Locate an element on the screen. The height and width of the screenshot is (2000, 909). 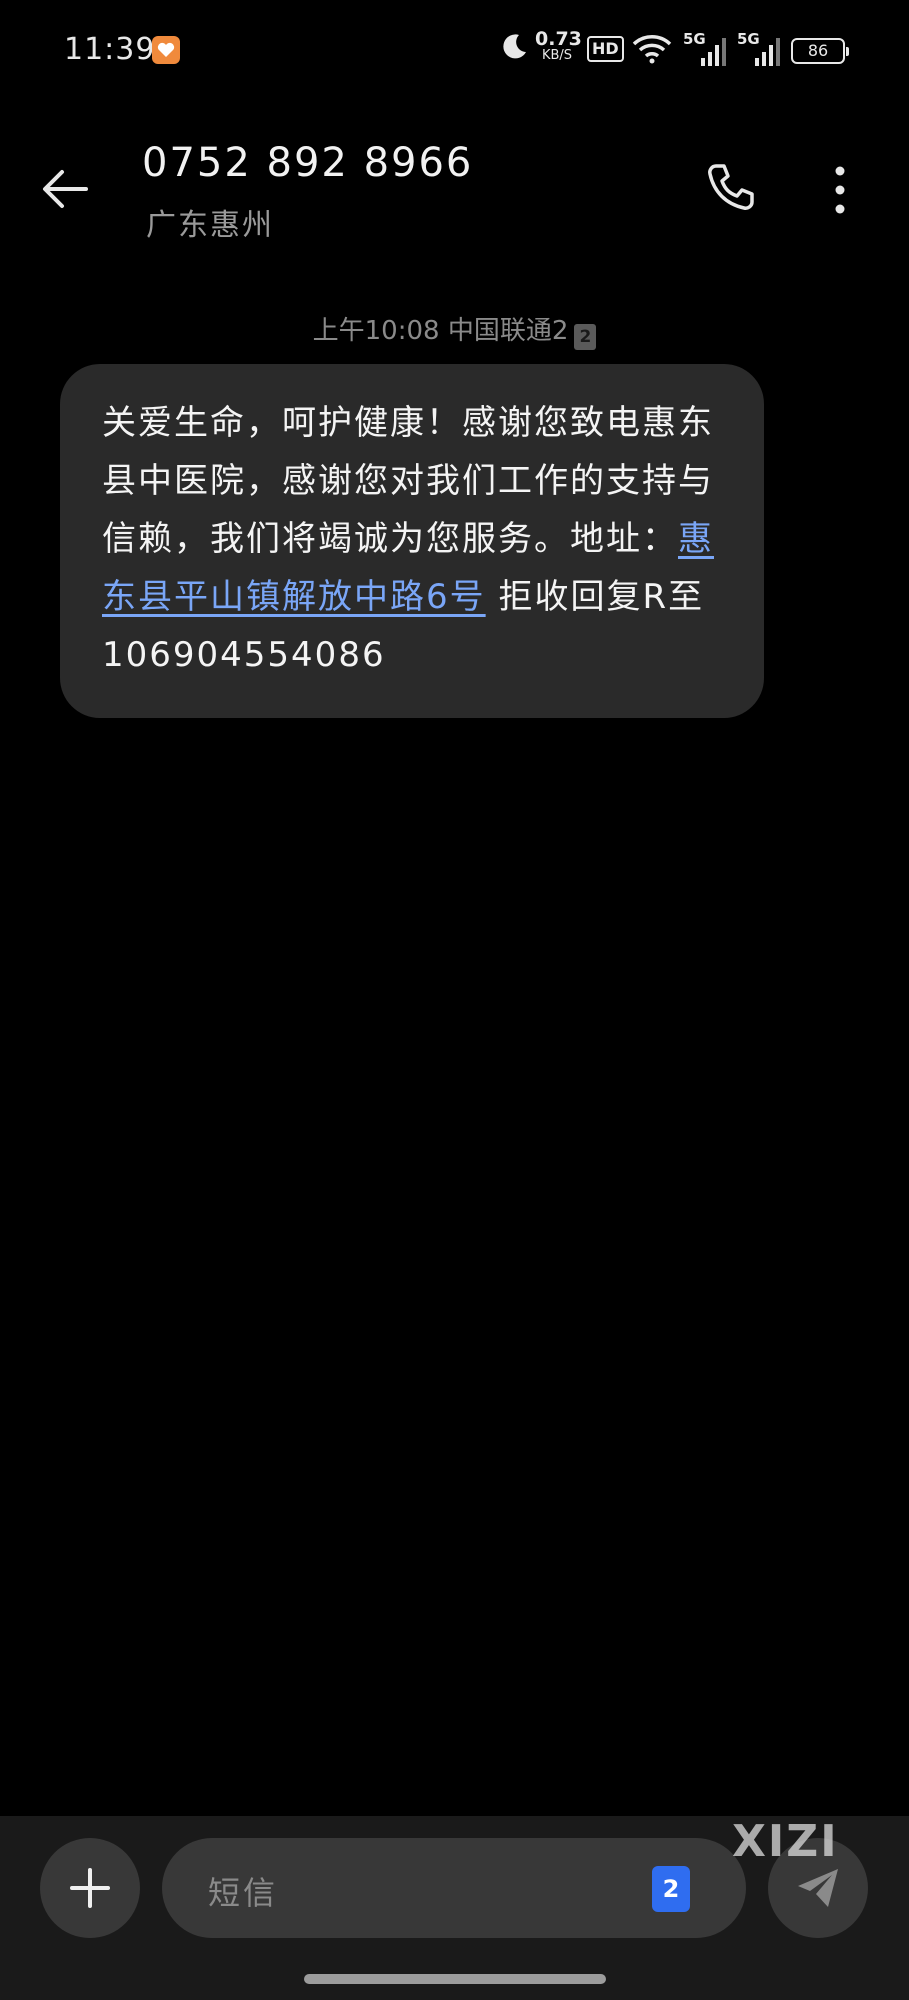
status-bar: 11:39 0.73 KB/S HD 5G 5G 86 is located at coordinates (454, 50).